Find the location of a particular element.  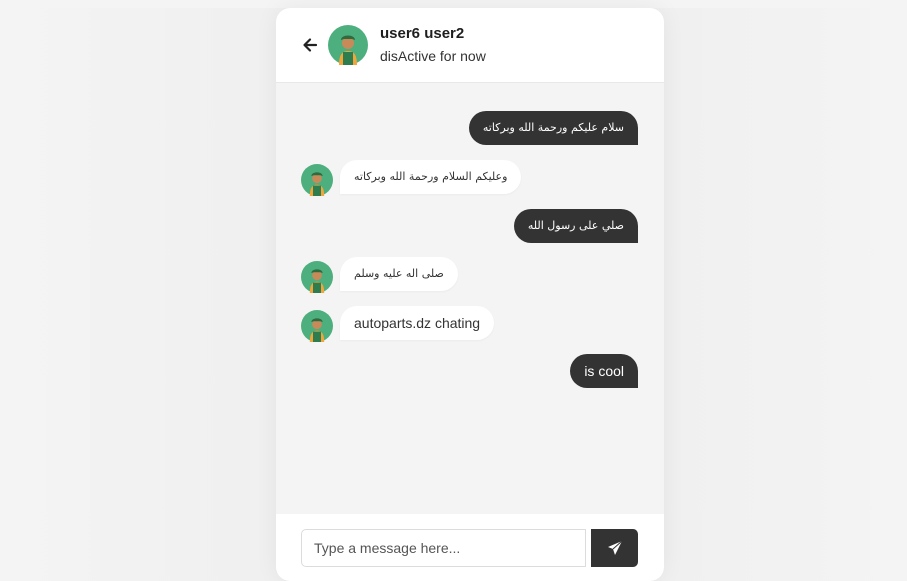

message-input is located at coordinates (443, 548).